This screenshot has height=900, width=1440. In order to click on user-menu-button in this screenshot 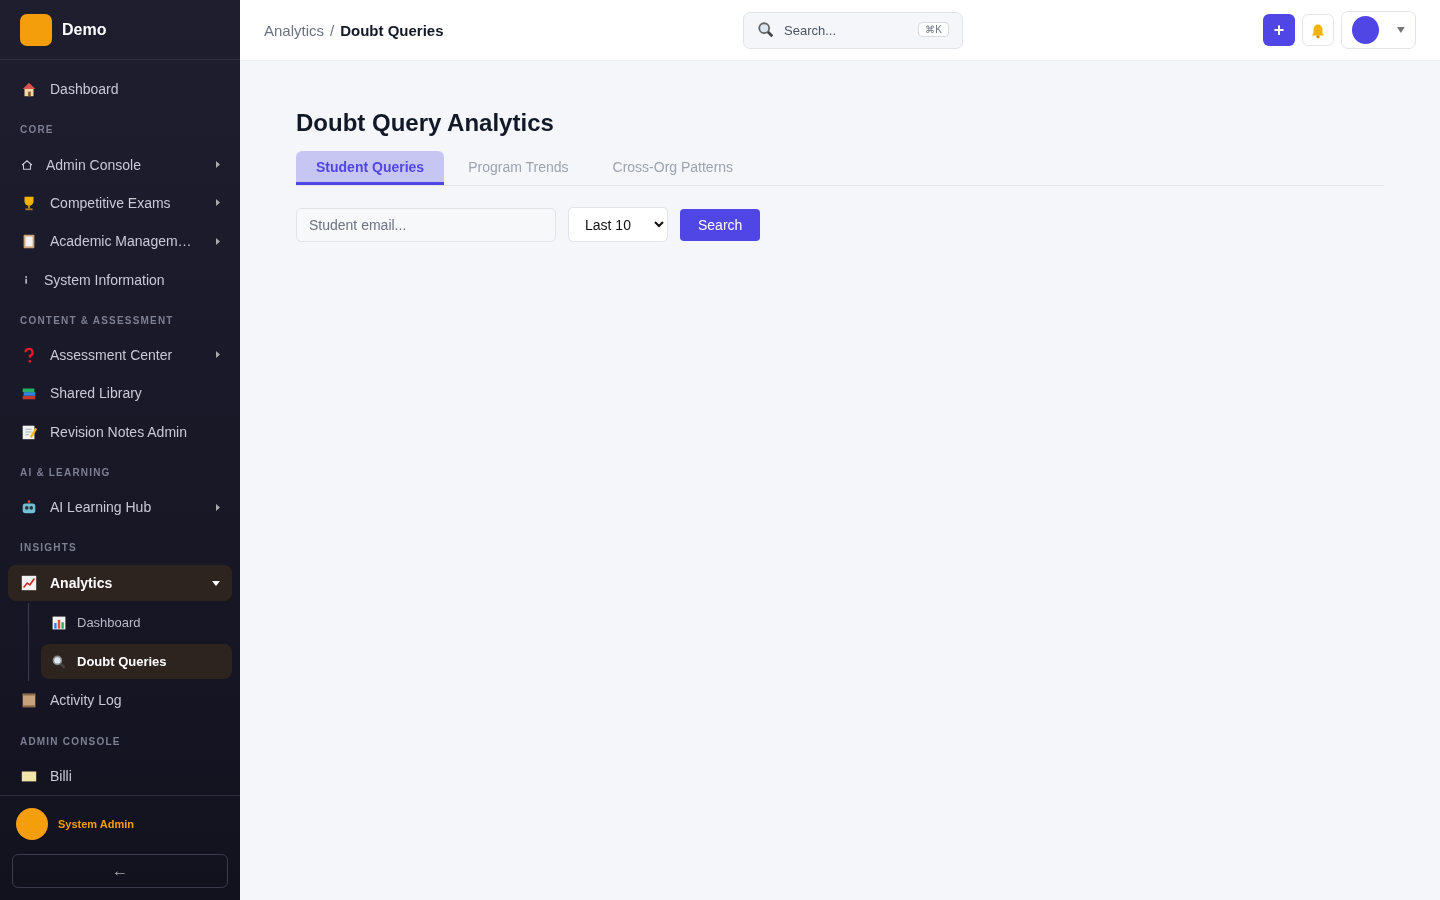, I will do `click(1378, 30)`.